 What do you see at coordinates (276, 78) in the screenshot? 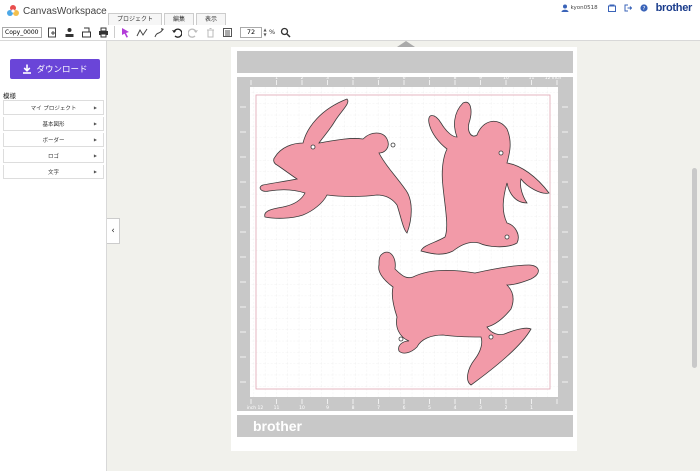
I see `top-ruler-label: 1` at bounding box center [276, 78].